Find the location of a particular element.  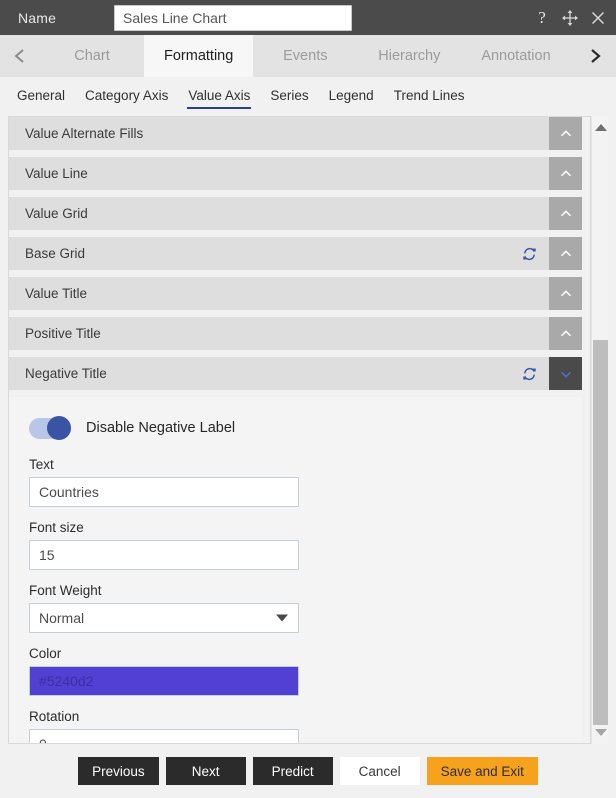

subtab-series: Series is located at coordinates (289, 96).